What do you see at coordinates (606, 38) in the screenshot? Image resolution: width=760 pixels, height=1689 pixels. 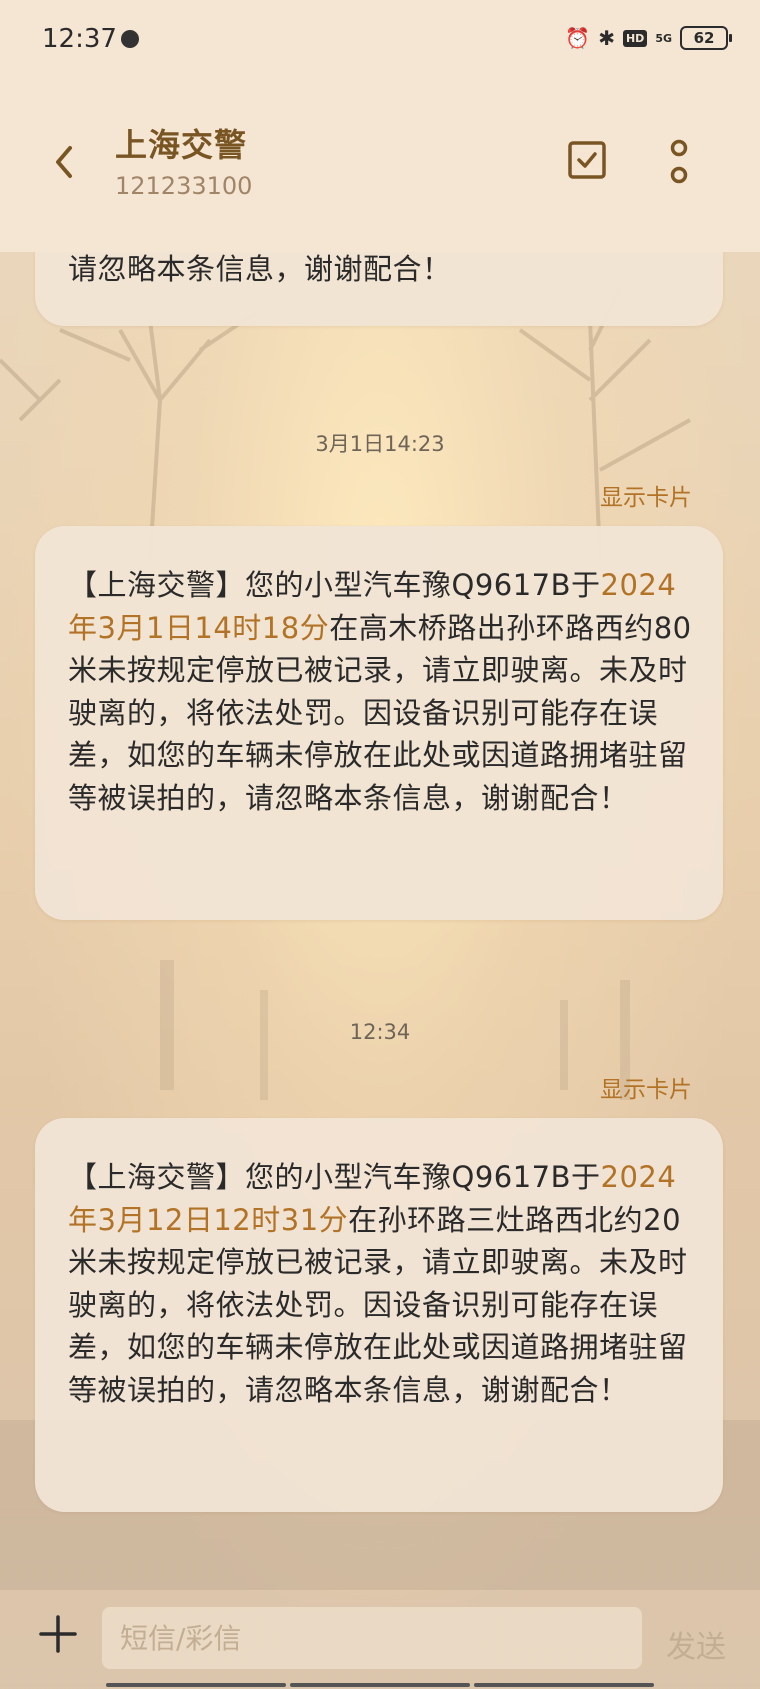 I see `bluetooth-icon: ✱` at bounding box center [606, 38].